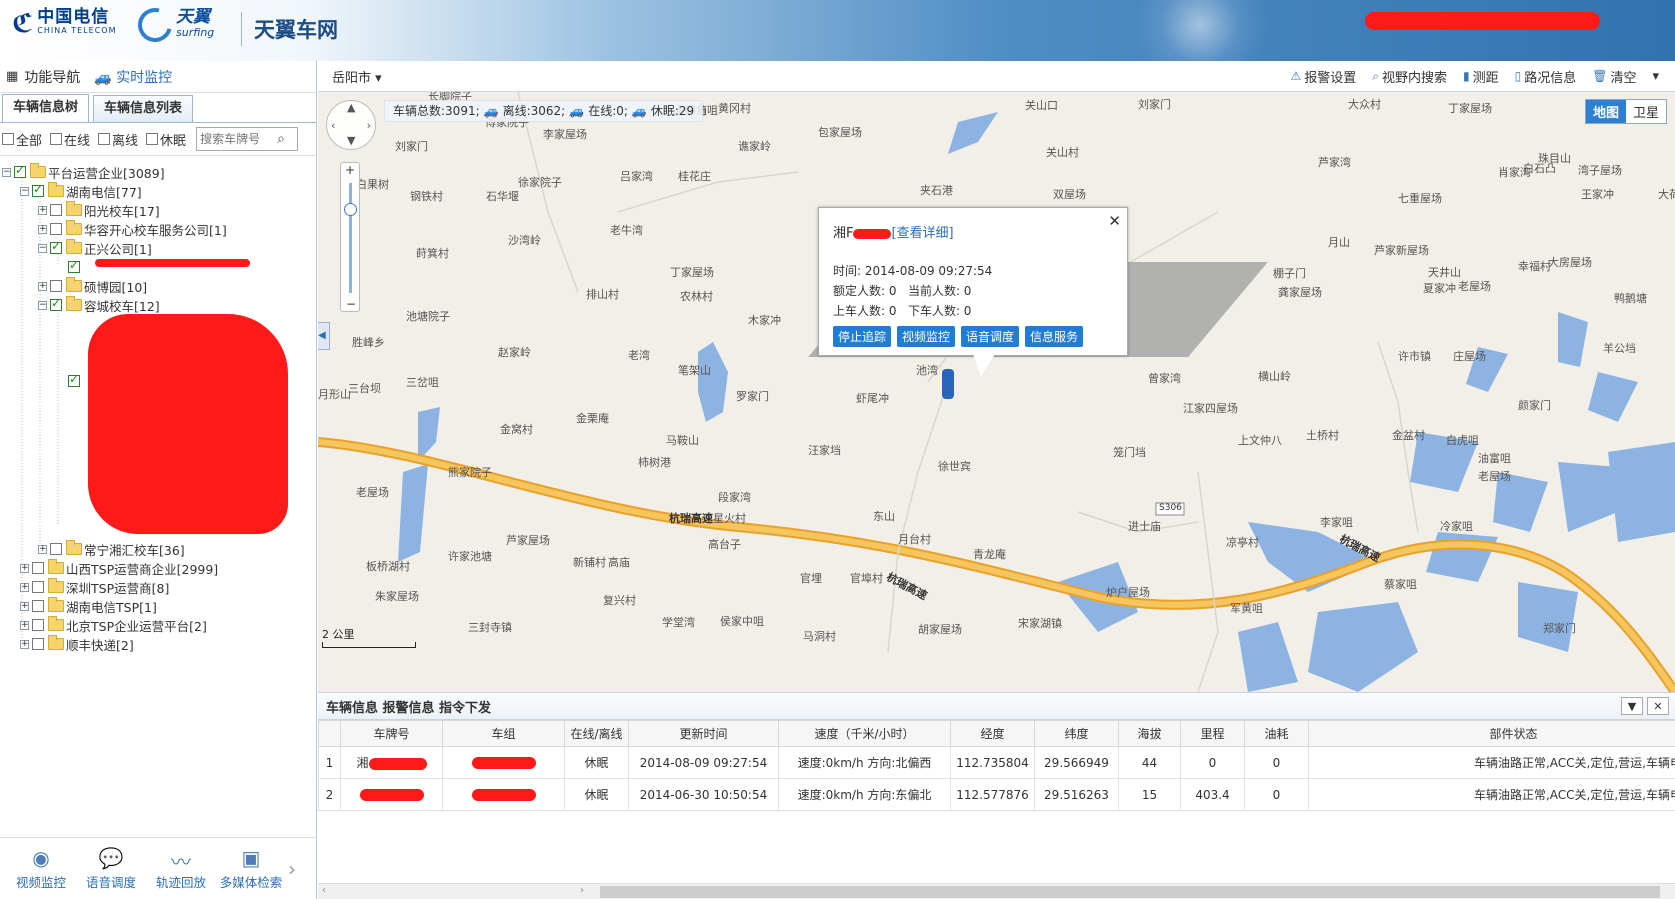 This screenshot has height=899, width=1675. Describe the element at coordinates (81, 191) in the screenshot. I see `tree-node: − 湖南电信[77]` at that location.